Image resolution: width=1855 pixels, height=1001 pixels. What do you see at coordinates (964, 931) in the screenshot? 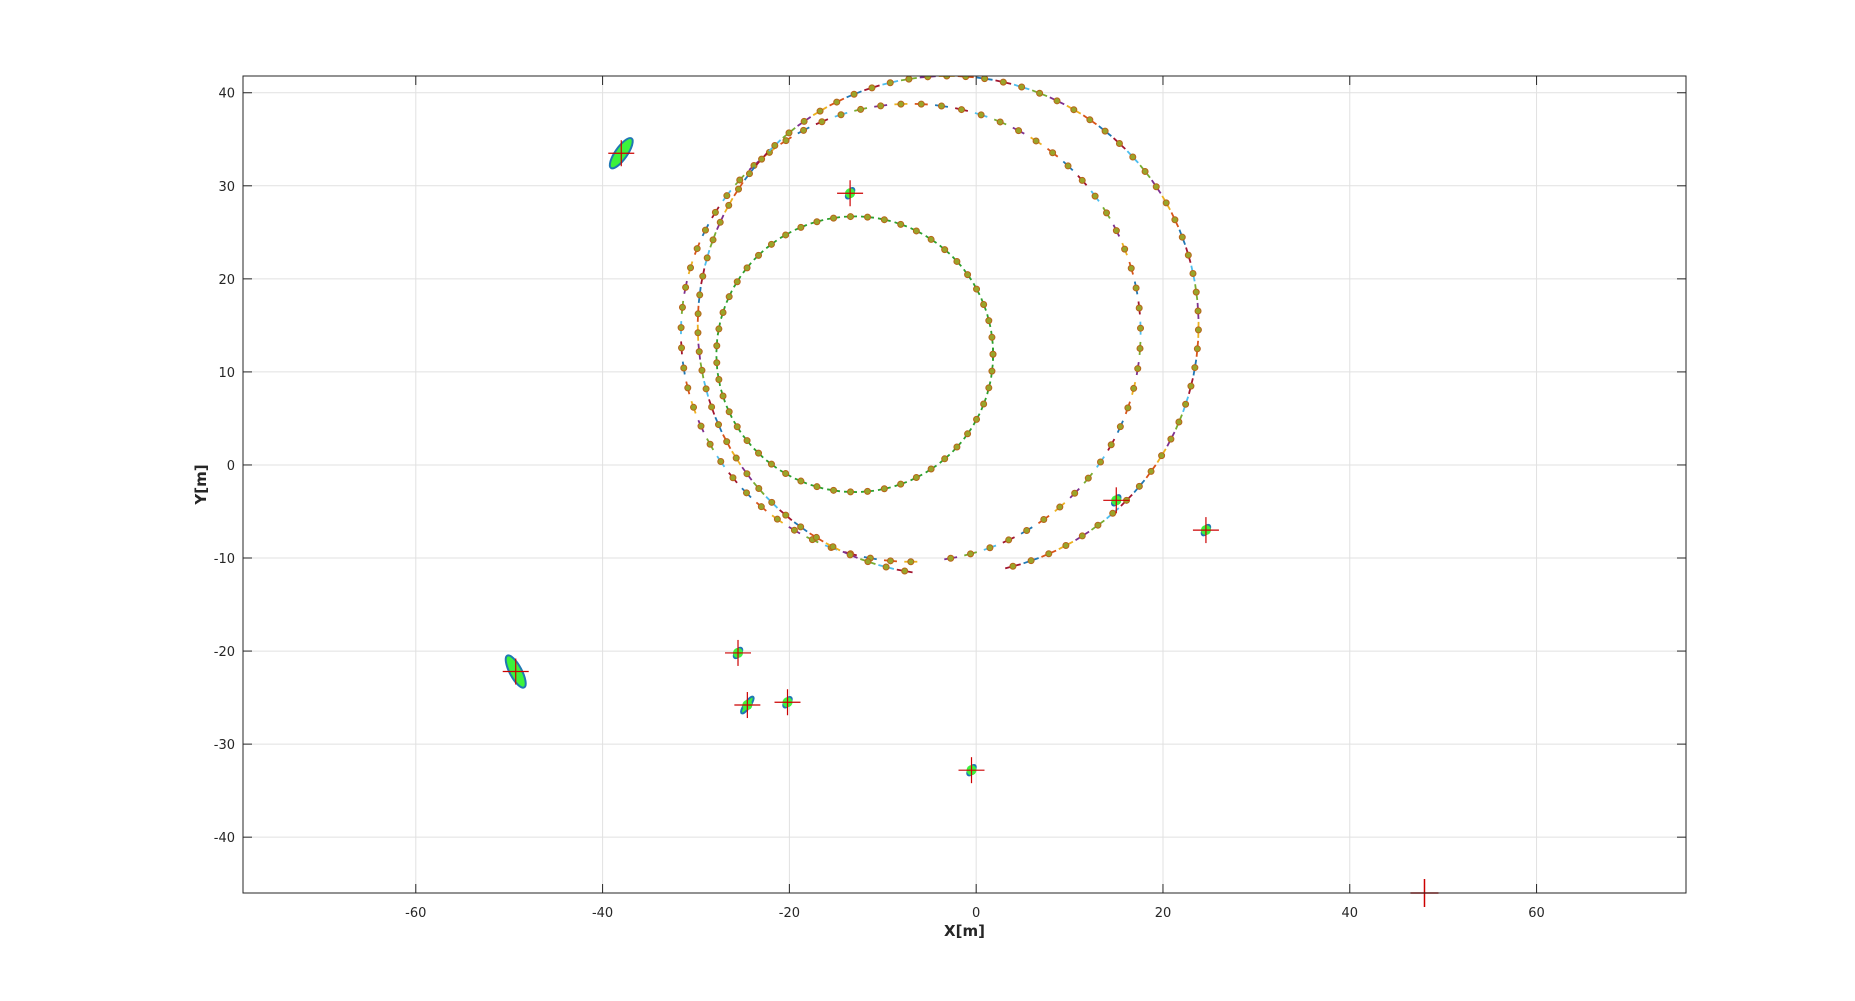
I see `x-axis-label: X[m]` at bounding box center [964, 931].